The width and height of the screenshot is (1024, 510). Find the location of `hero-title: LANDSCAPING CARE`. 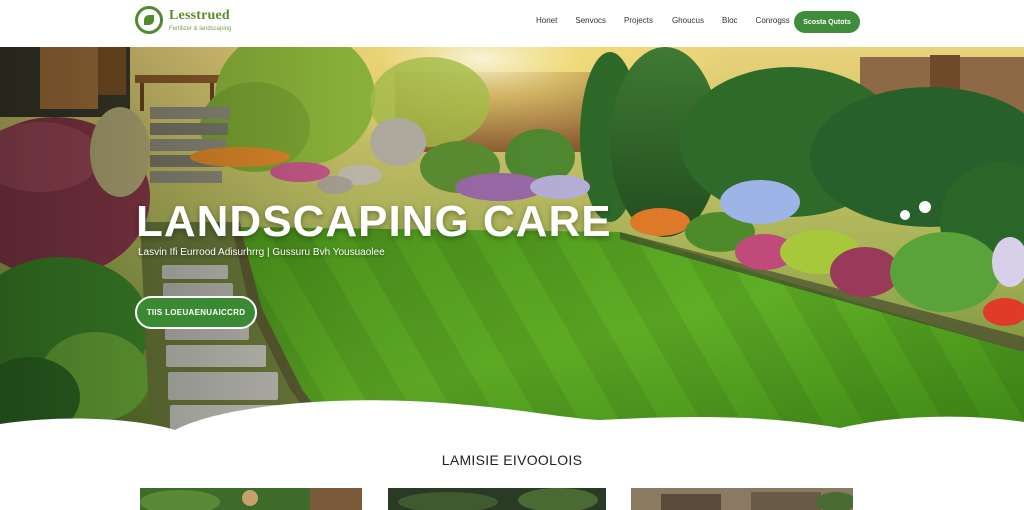

hero-title: LANDSCAPING CARE is located at coordinates (374, 221).